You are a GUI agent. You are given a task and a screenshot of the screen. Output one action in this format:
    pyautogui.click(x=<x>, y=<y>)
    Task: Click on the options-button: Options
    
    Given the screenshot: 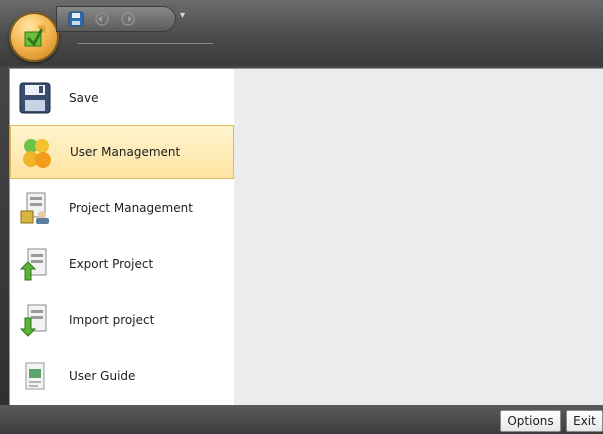 What is the action you would take?
    pyautogui.click(x=530, y=421)
    